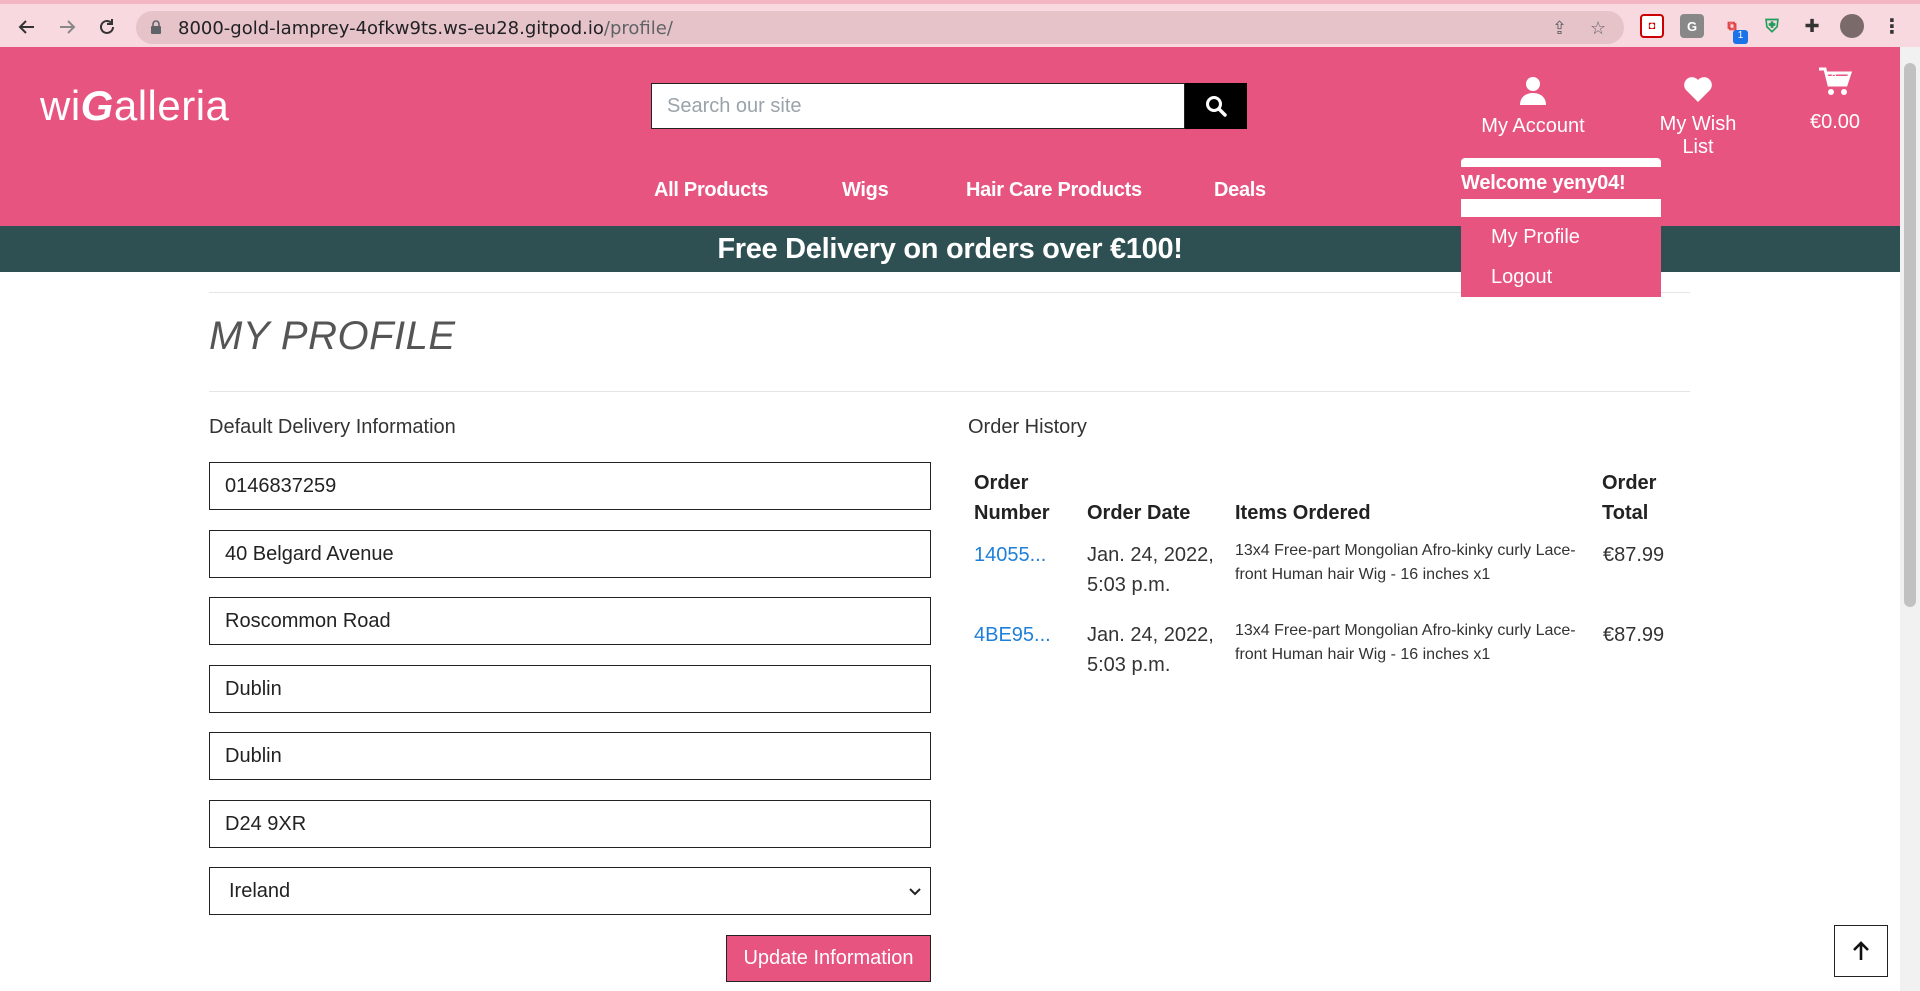 Image resolution: width=1920 pixels, height=991 pixels. What do you see at coordinates (1835, 122) in the screenshot?
I see `cart-total: €0.00` at bounding box center [1835, 122].